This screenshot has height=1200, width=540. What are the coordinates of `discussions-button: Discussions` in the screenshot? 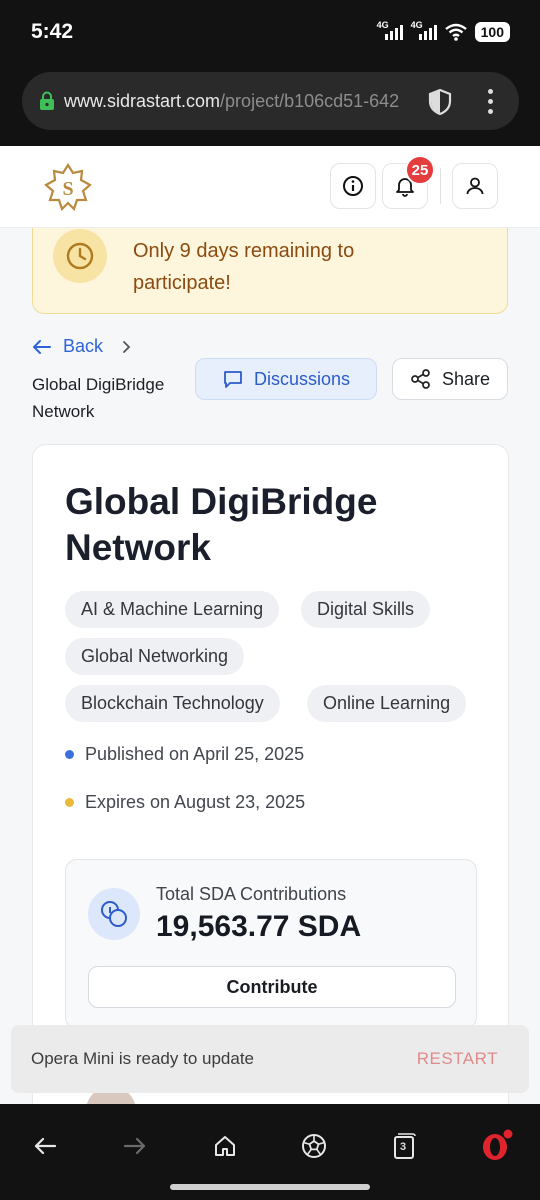 It's located at (286, 379).